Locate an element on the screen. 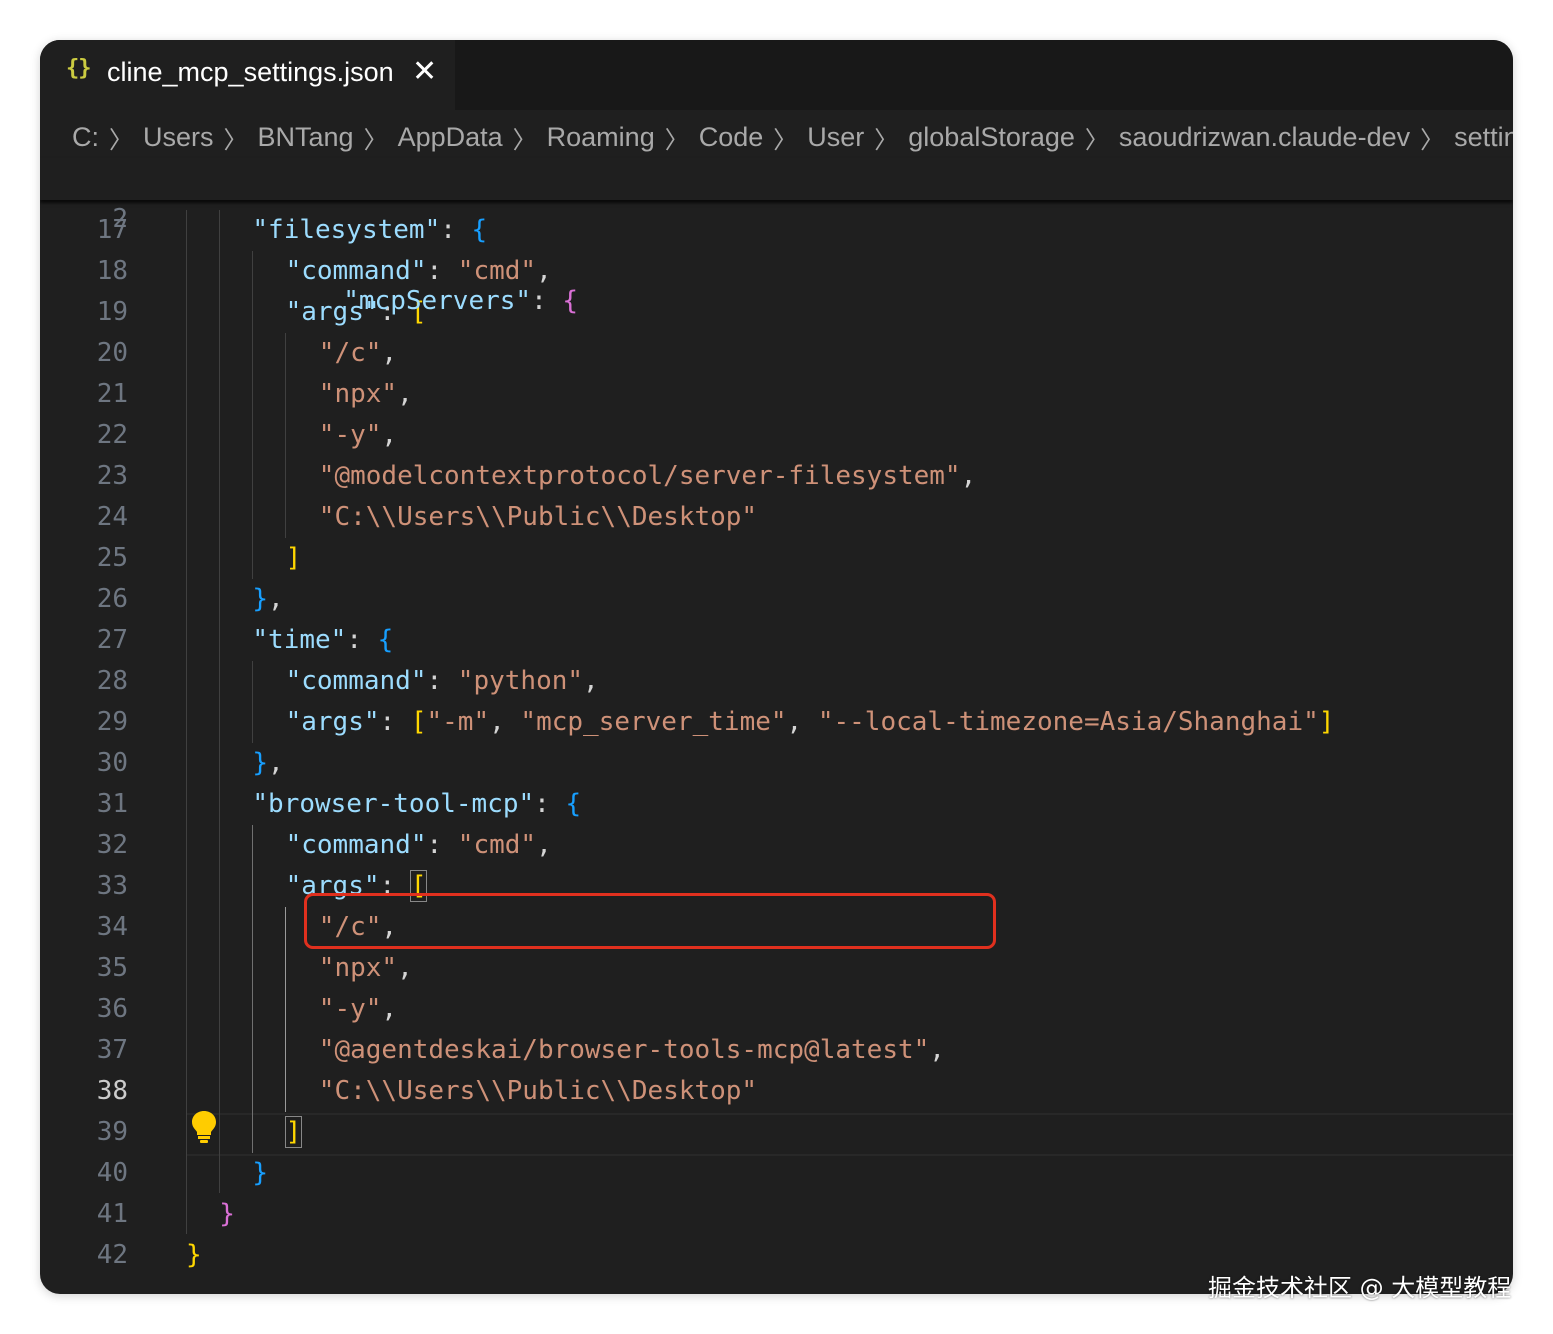 The image size is (1553, 1334). json-key: "mcpServers" is located at coordinates (437, 301).